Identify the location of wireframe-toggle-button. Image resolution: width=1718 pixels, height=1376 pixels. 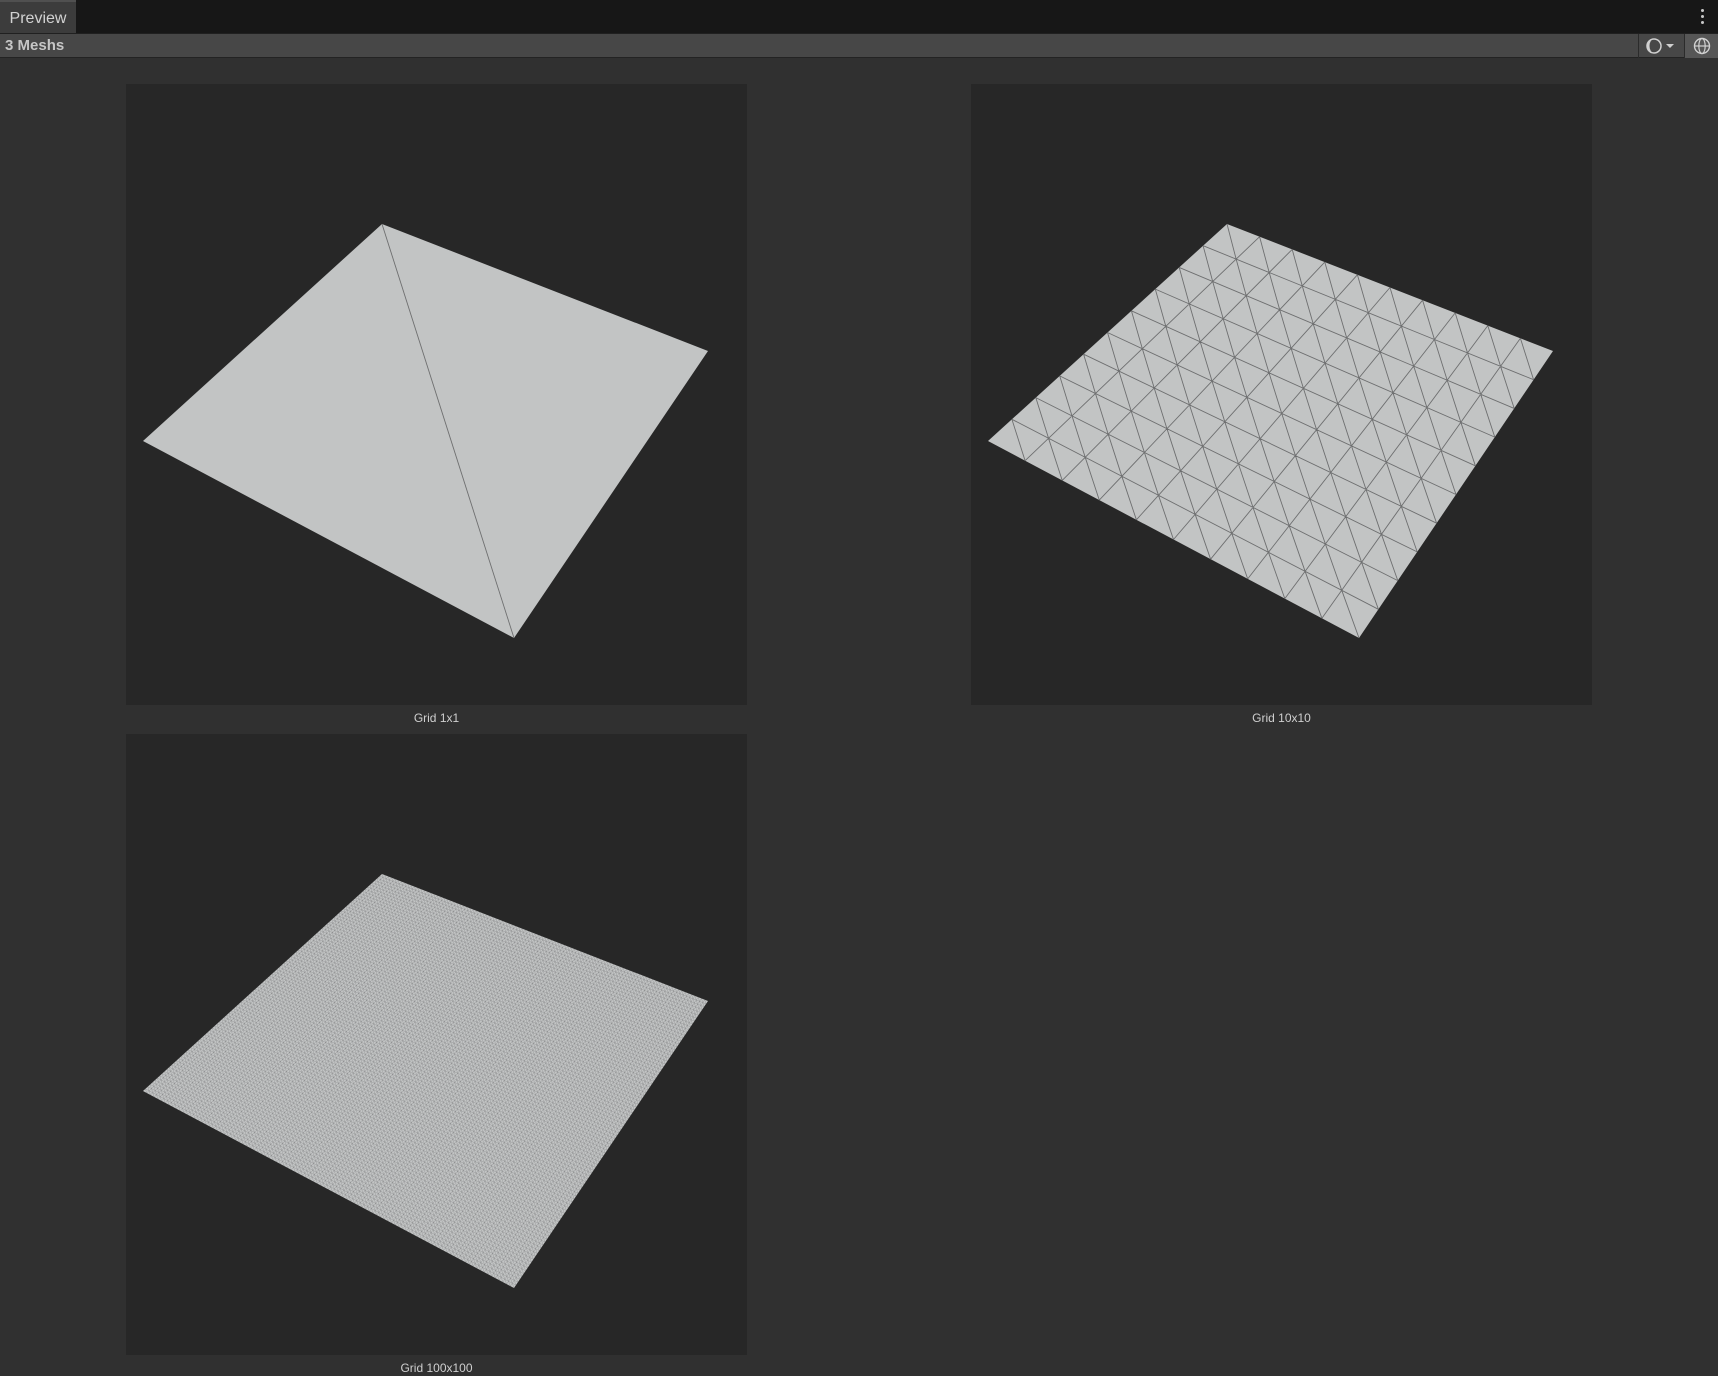
(1701, 46).